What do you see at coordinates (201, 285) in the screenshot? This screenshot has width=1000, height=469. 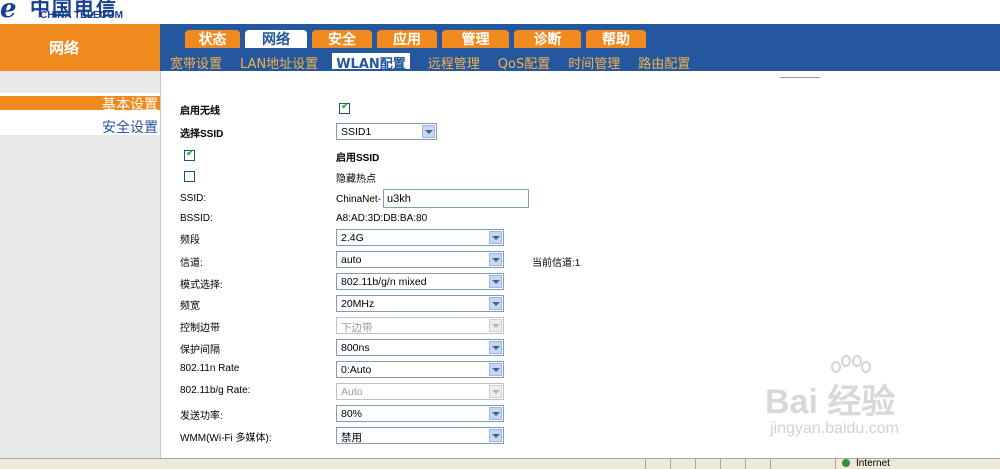 I see `mode-label: 模式选择:` at bounding box center [201, 285].